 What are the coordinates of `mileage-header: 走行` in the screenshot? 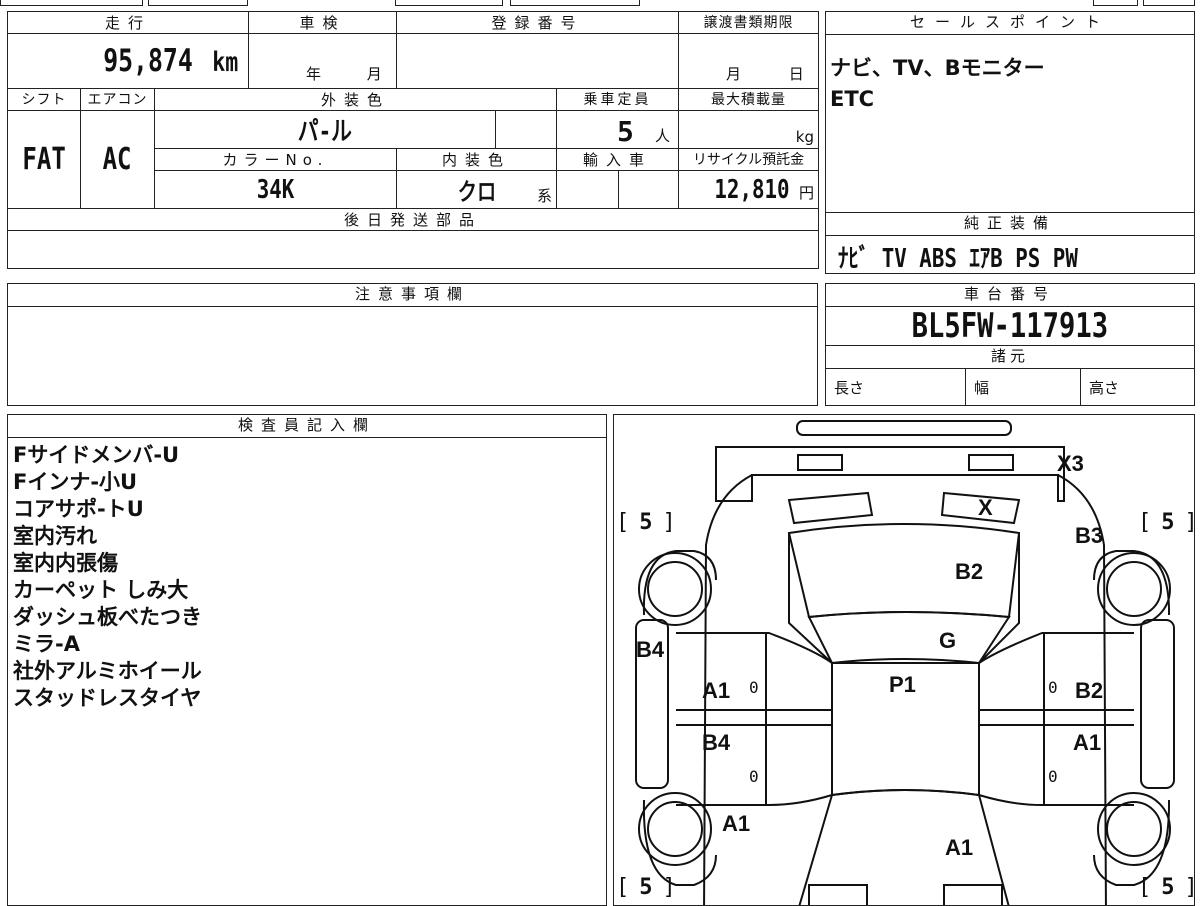 It's located at (128, 22).